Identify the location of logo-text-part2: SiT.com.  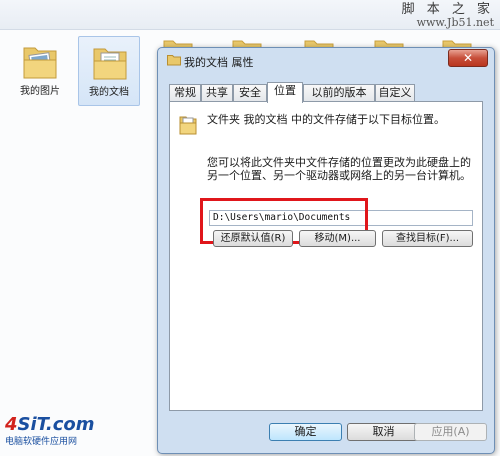
(56, 424).